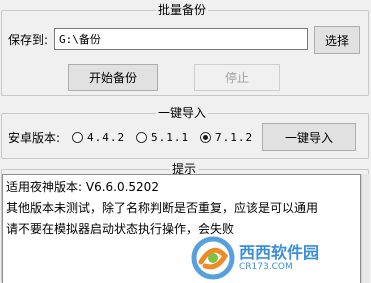  I want to click on version-label: 7.1.2, so click(234, 137).